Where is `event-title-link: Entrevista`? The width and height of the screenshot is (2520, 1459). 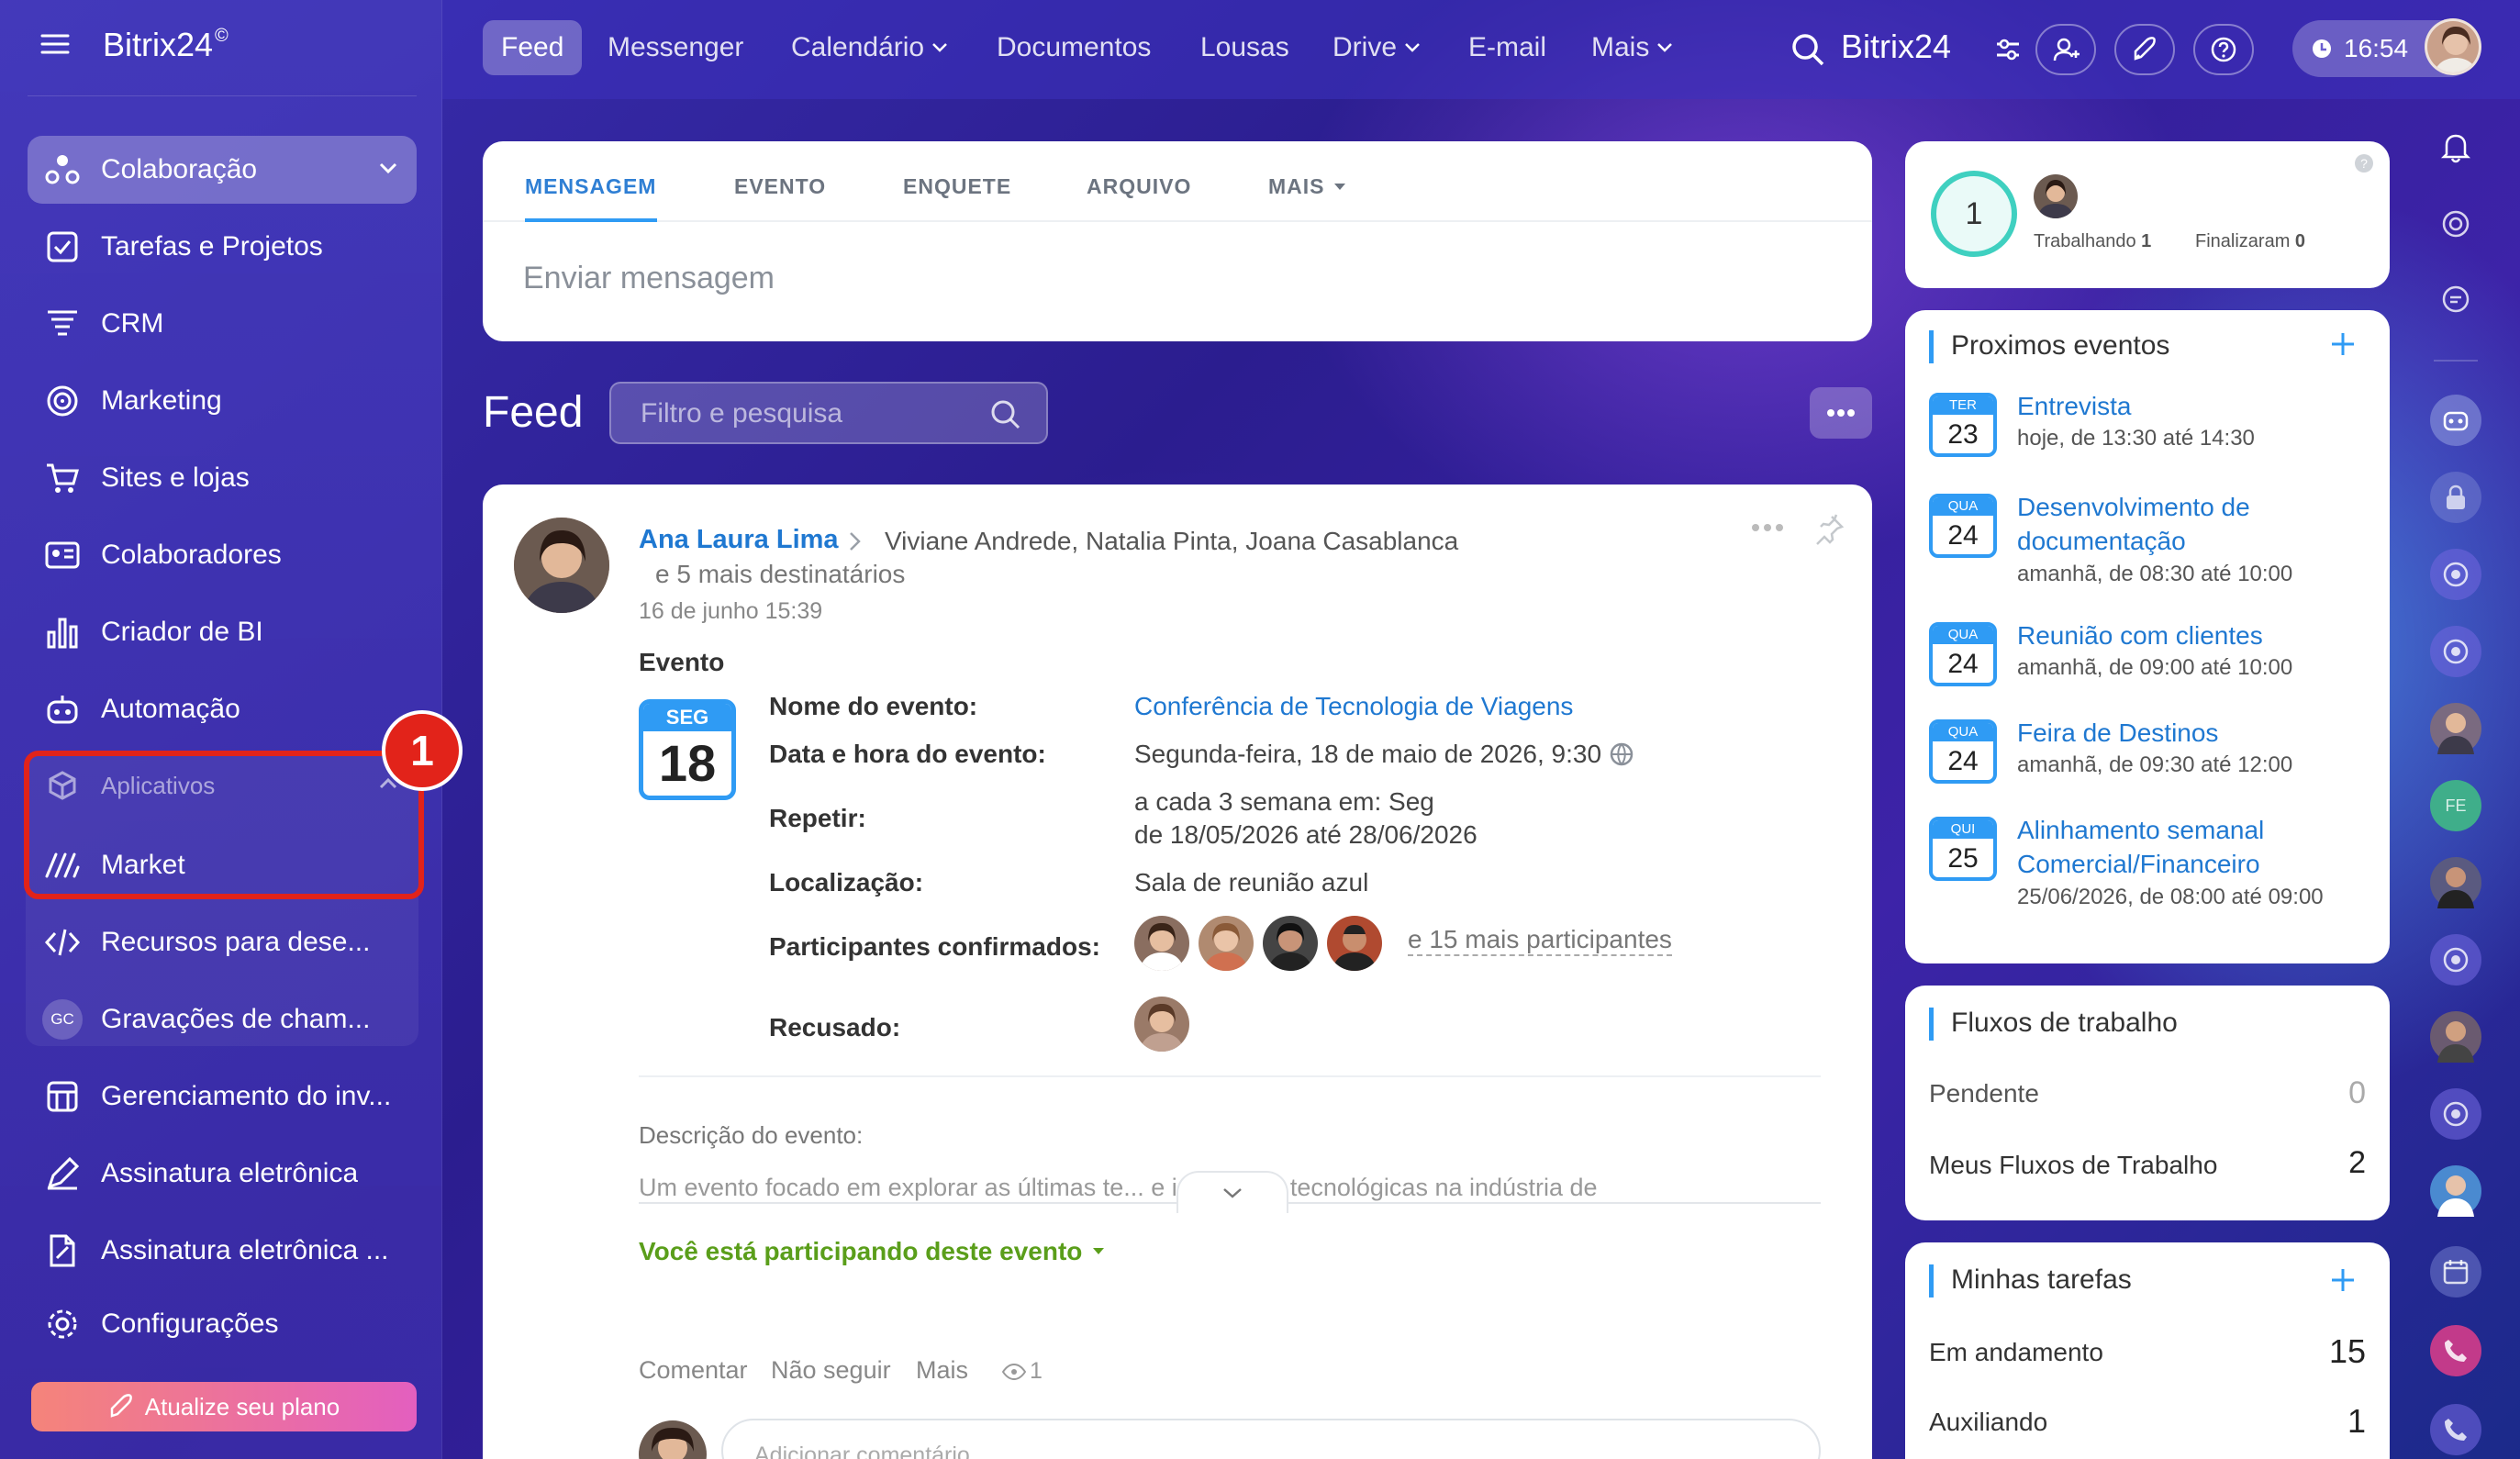 event-title-link: Entrevista is located at coordinates (2074, 406).